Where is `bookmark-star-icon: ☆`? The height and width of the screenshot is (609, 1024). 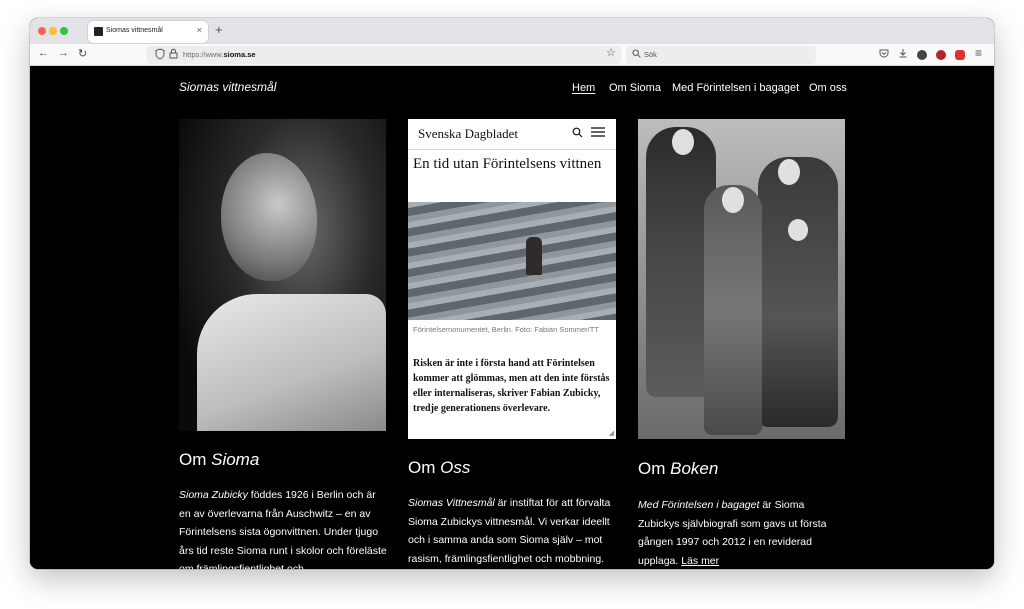 bookmark-star-icon: ☆ is located at coordinates (611, 52).